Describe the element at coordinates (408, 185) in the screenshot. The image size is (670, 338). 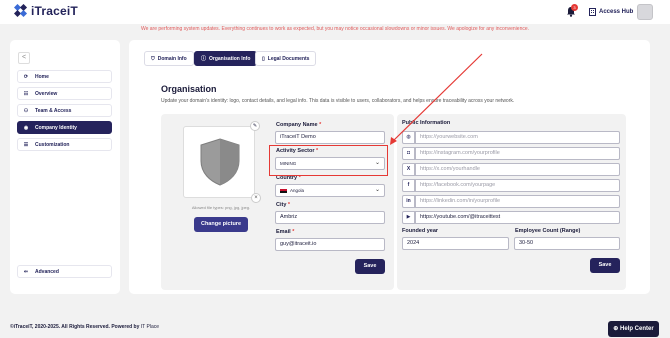
I see `facebook-icon: f` at that location.